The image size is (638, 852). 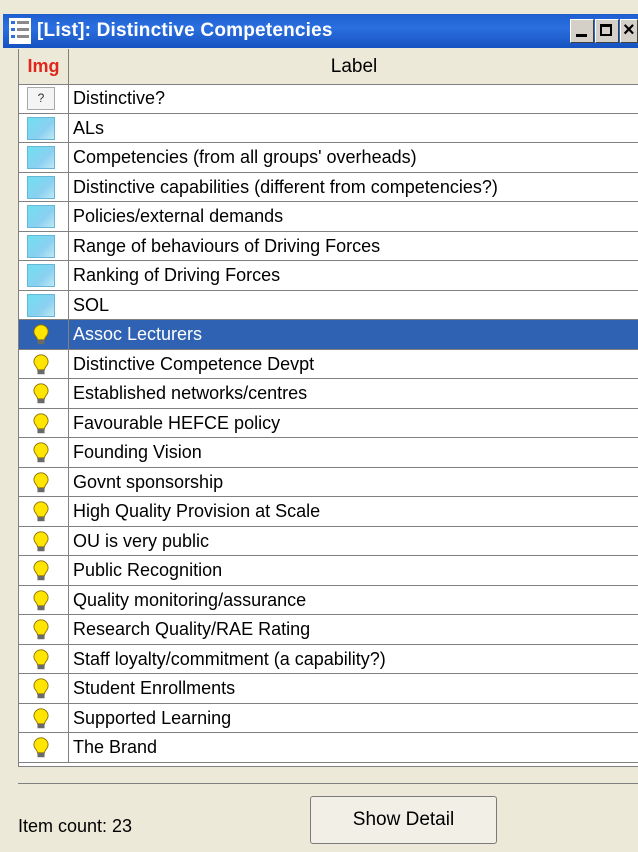 What do you see at coordinates (192, 629) in the screenshot?
I see `row-label: Research Quality/RAE Rating` at bounding box center [192, 629].